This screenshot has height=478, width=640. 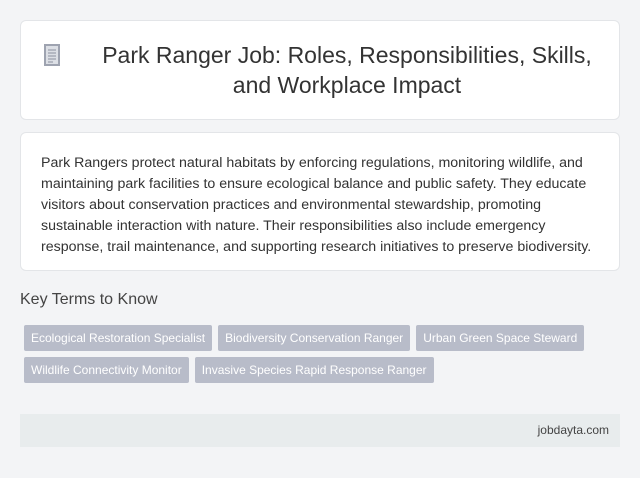 I want to click on key-term-chip: Biodiversity Conservation Ranger, so click(x=314, y=338).